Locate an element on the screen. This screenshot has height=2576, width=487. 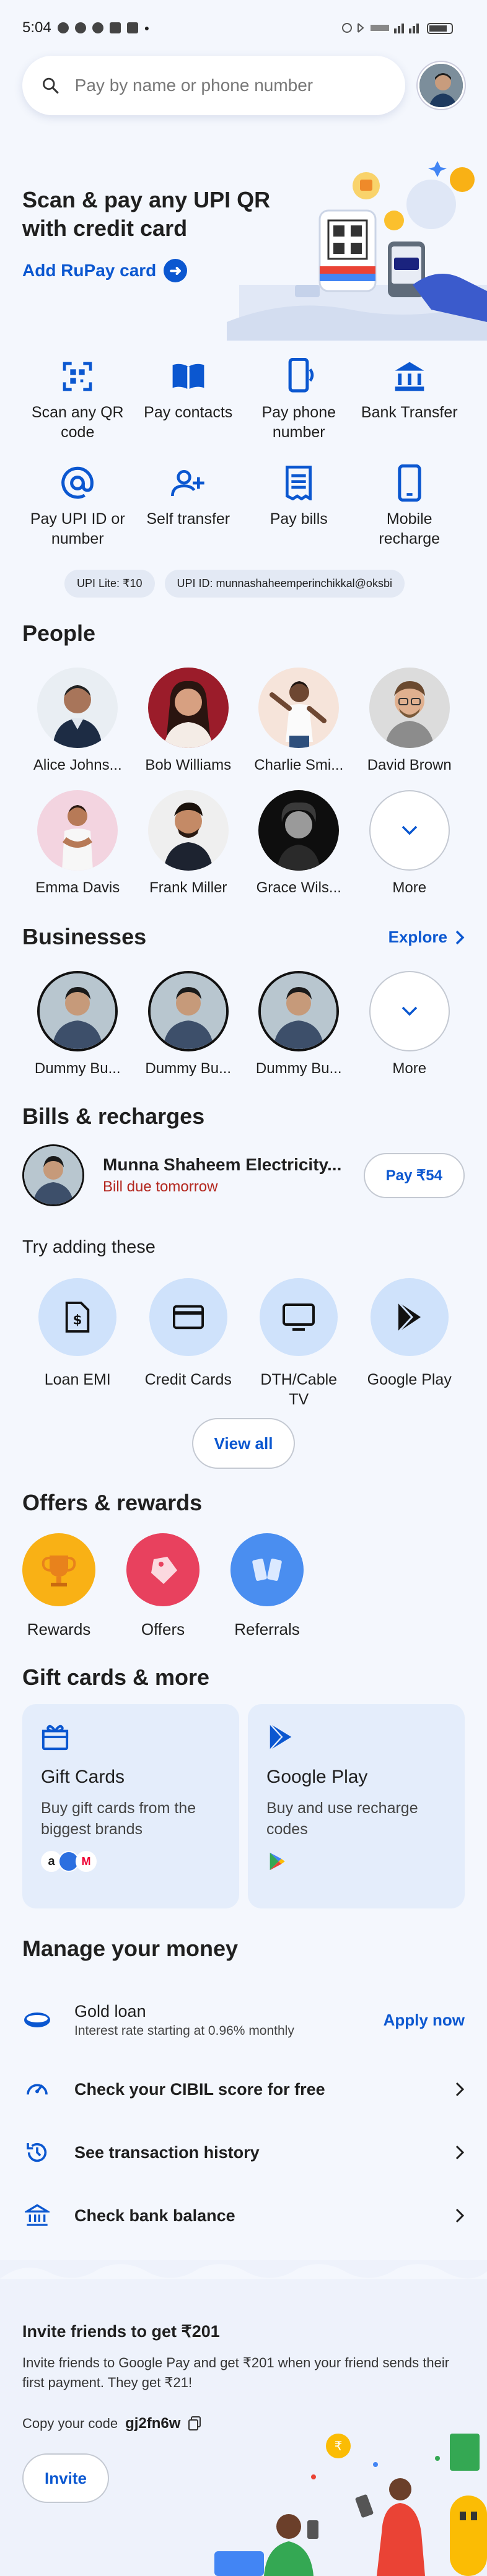
transaction-history-row: See transaction history is located at coordinates (243, 2152).